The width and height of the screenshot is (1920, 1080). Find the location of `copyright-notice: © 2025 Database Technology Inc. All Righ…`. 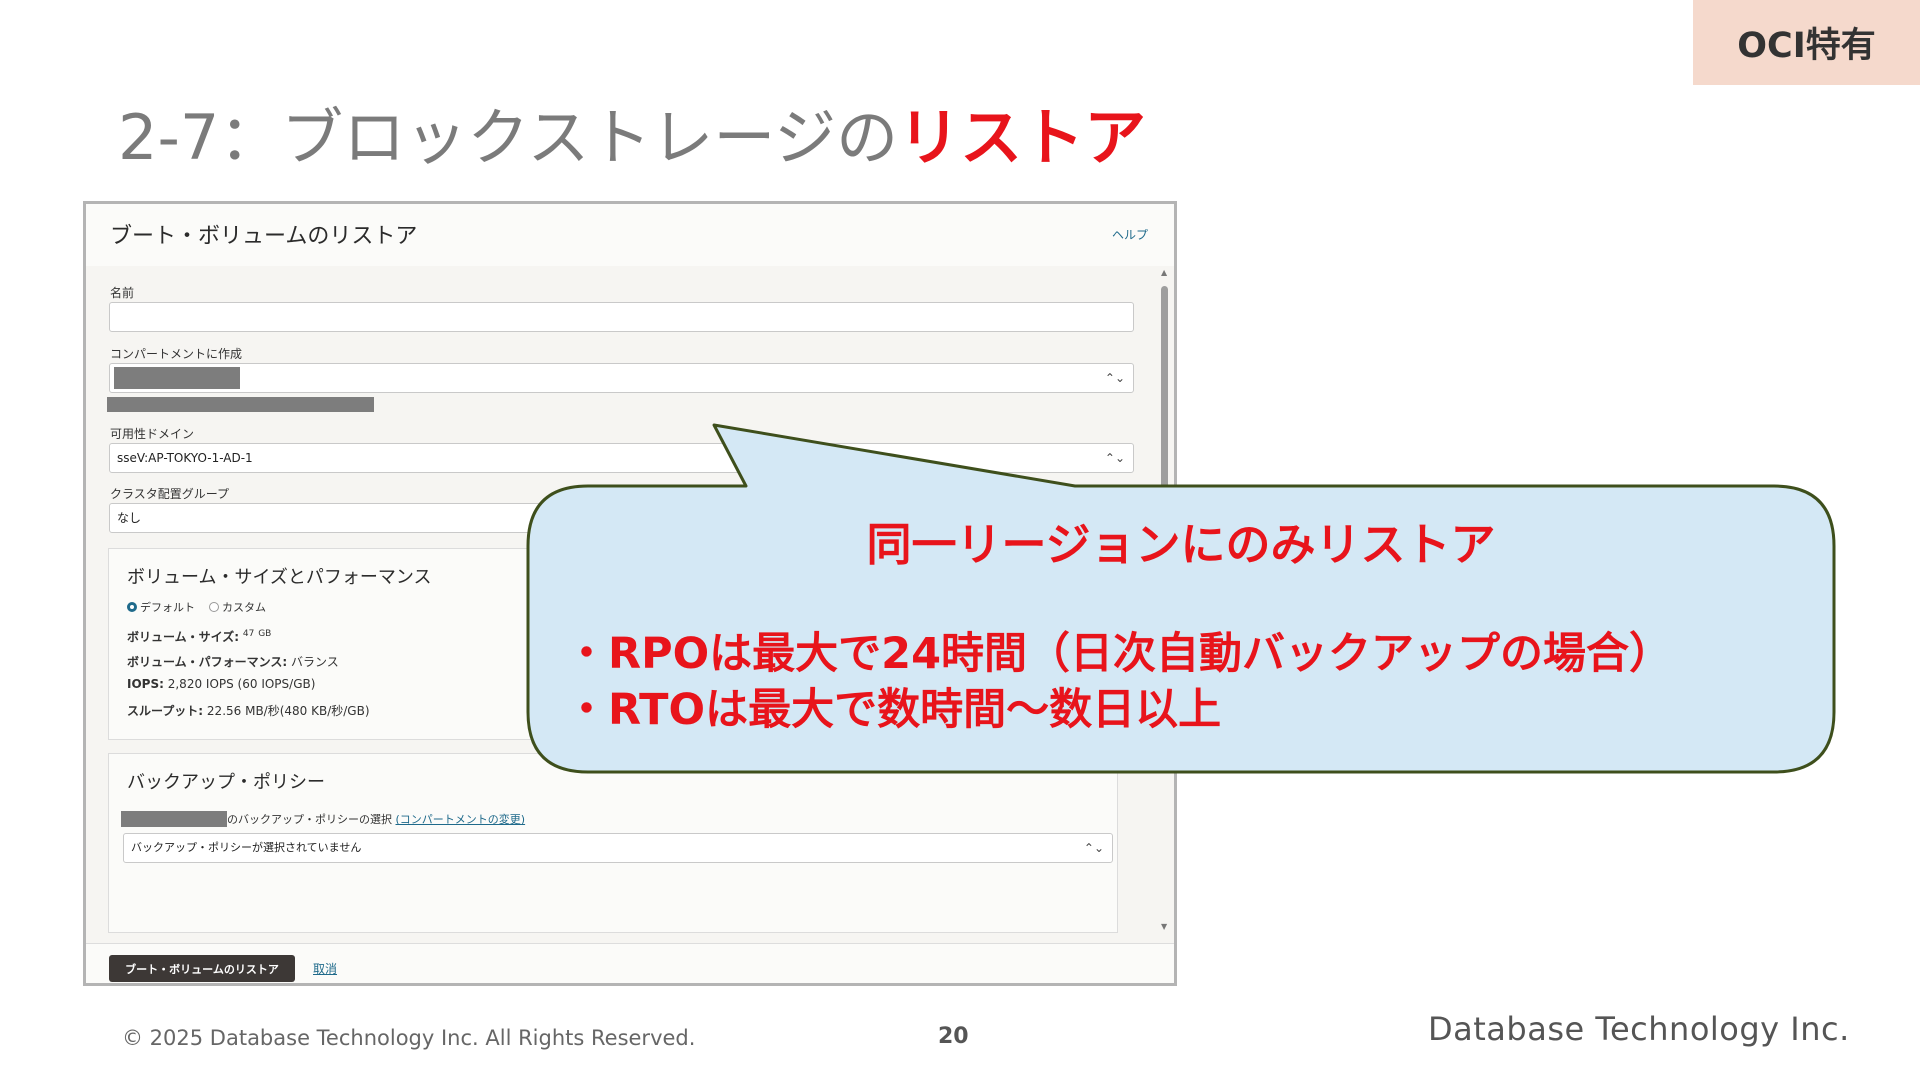

copyright-notice: © 2025 Database Technology Inc. All Righ… is located at coordinates (409, 1038).